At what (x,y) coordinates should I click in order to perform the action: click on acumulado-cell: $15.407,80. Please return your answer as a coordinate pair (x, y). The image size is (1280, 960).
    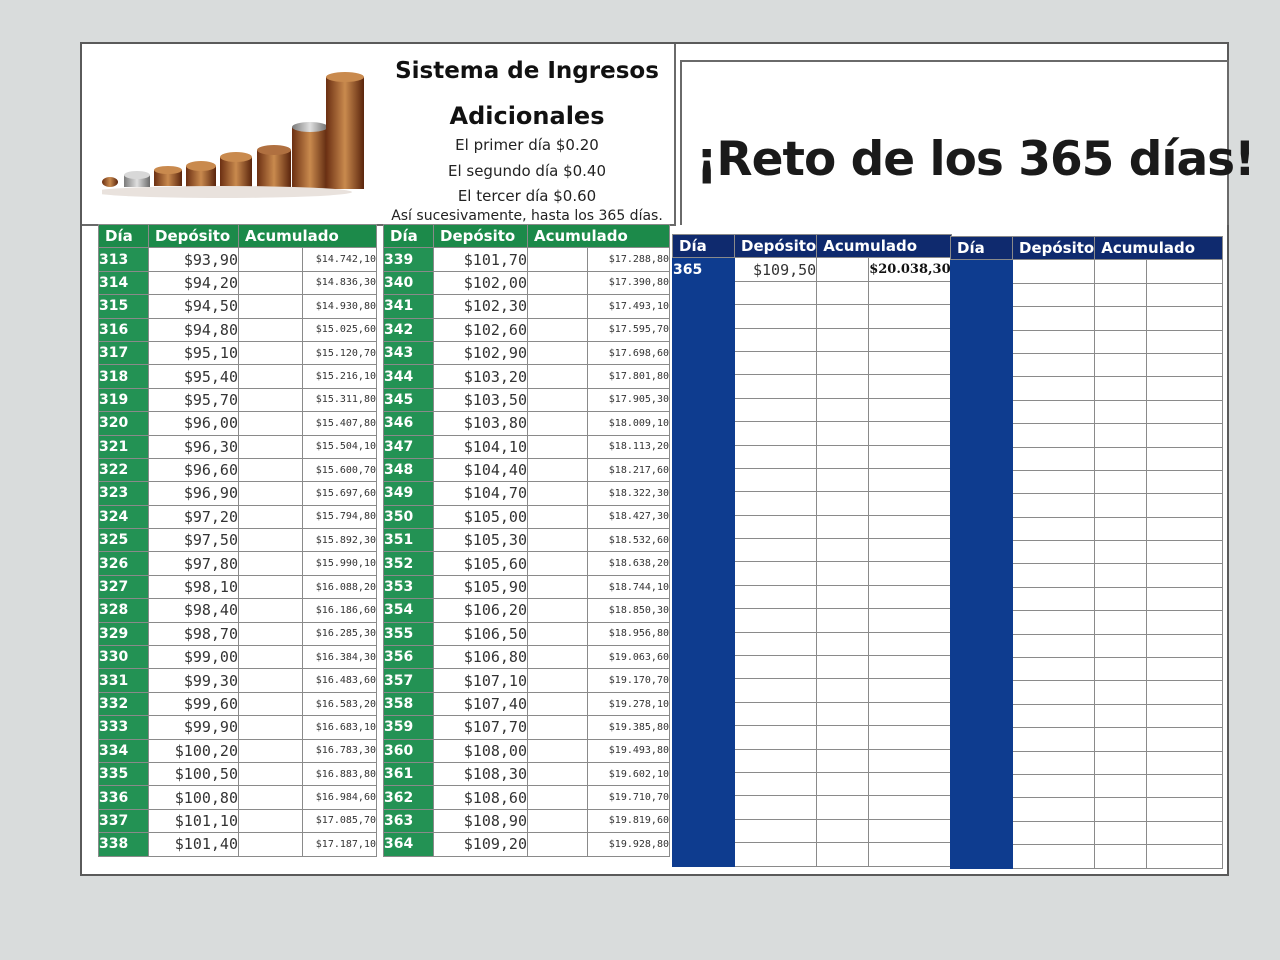
    Looking at the image, I should click on (339, 423).